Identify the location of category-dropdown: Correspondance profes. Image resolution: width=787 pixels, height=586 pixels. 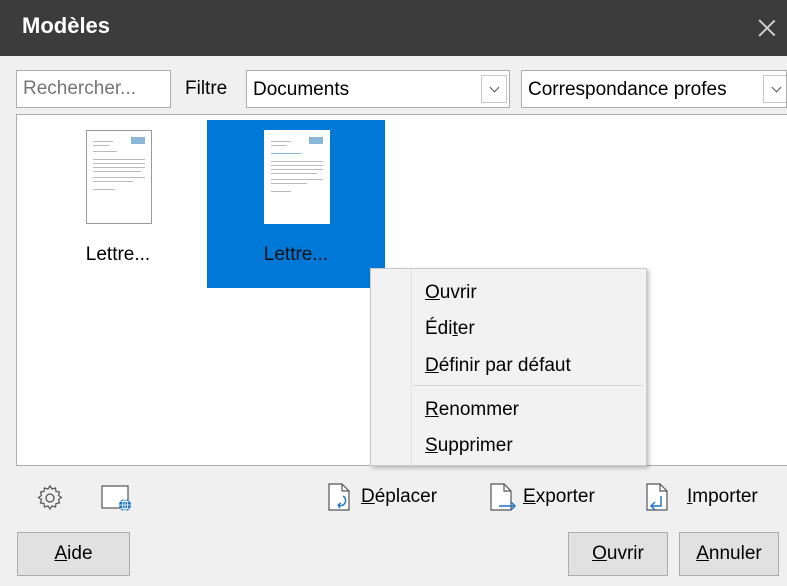
(654, 89).